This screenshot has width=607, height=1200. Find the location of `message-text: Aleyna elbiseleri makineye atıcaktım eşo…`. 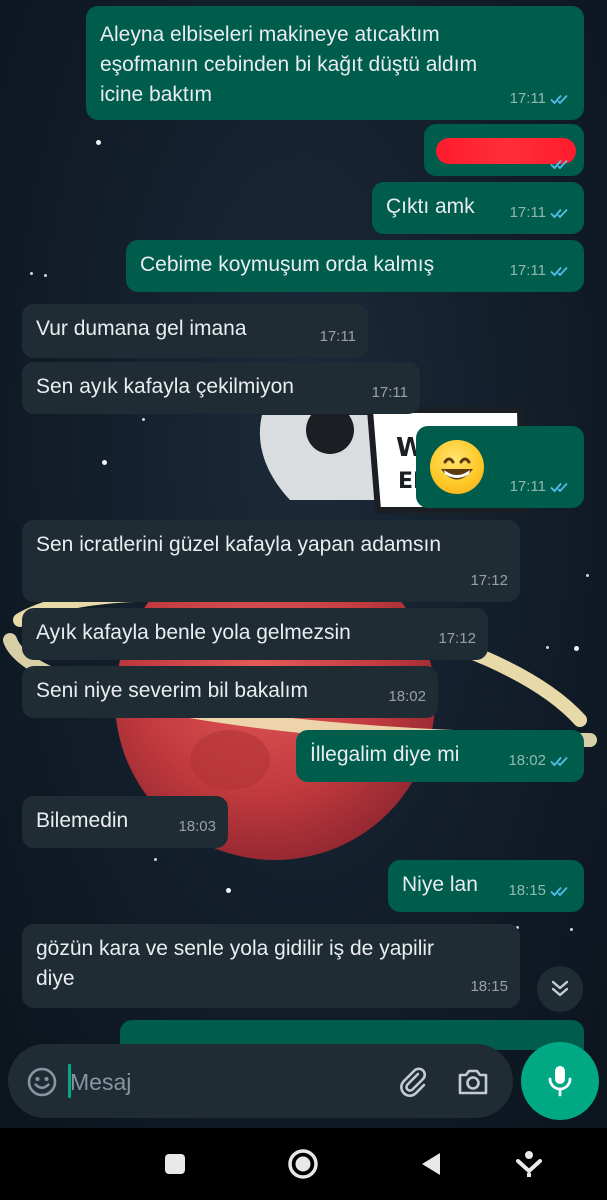

message-text: Aleyna elbiseleri makineye atıcaktım eşo… is located at coordinates (289, 64).